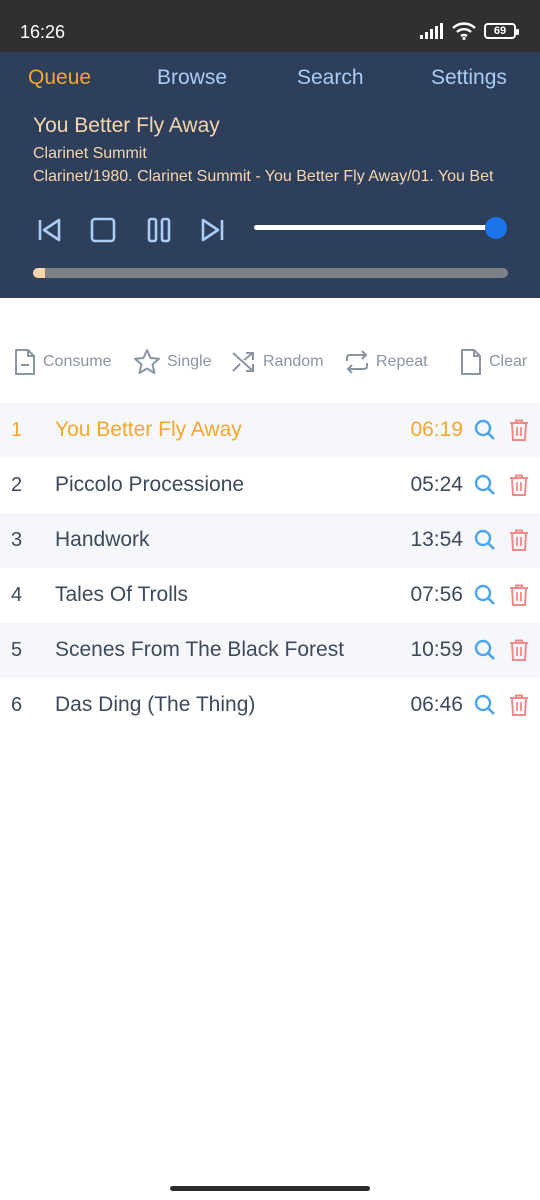 The height and width of the screenshot is (1200, 540). I want to click on queue-row: 5 Scenes From The Black Forest 10:59, so click(270, 650).